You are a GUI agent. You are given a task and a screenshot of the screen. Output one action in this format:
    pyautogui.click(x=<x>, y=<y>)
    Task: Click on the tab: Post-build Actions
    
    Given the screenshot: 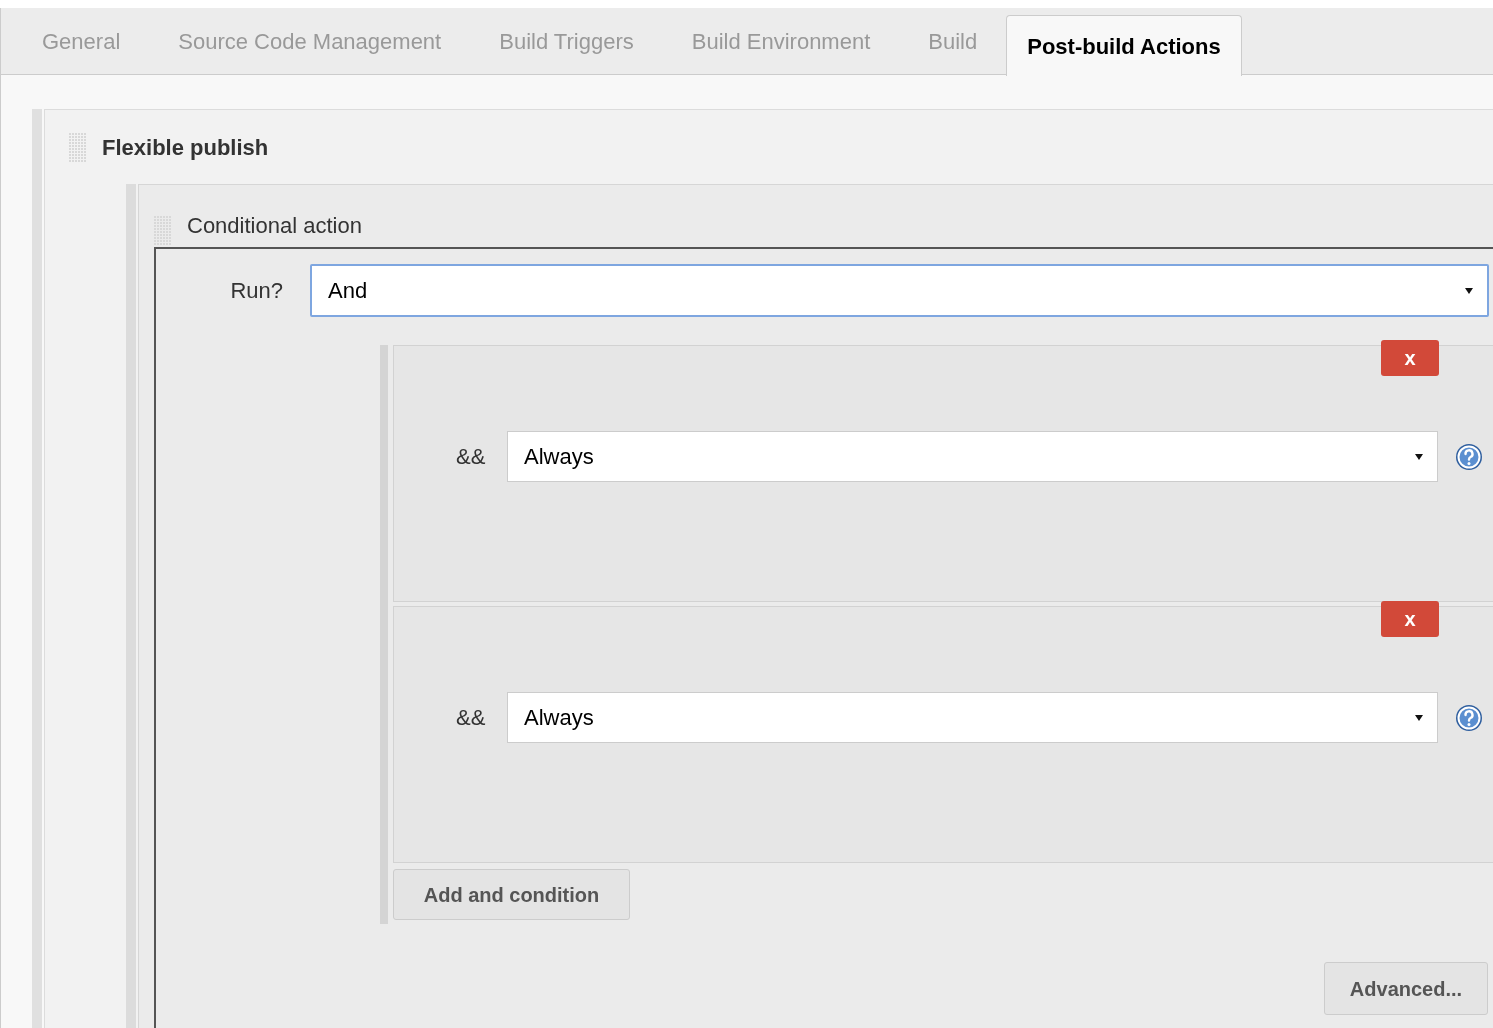 What is the action you would take?
    pyautogui.click(x=1124, y=45)
    